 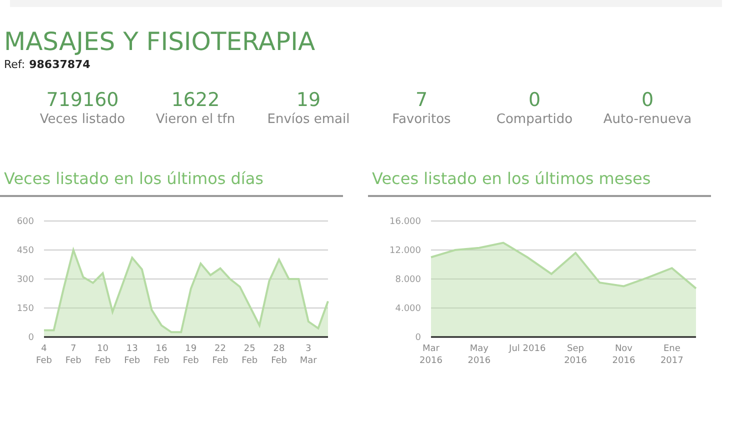 What do you see at coordinates (195, 100) in the screenshot?
I see `stat-value: 1622` at bounding box center [195, 100].